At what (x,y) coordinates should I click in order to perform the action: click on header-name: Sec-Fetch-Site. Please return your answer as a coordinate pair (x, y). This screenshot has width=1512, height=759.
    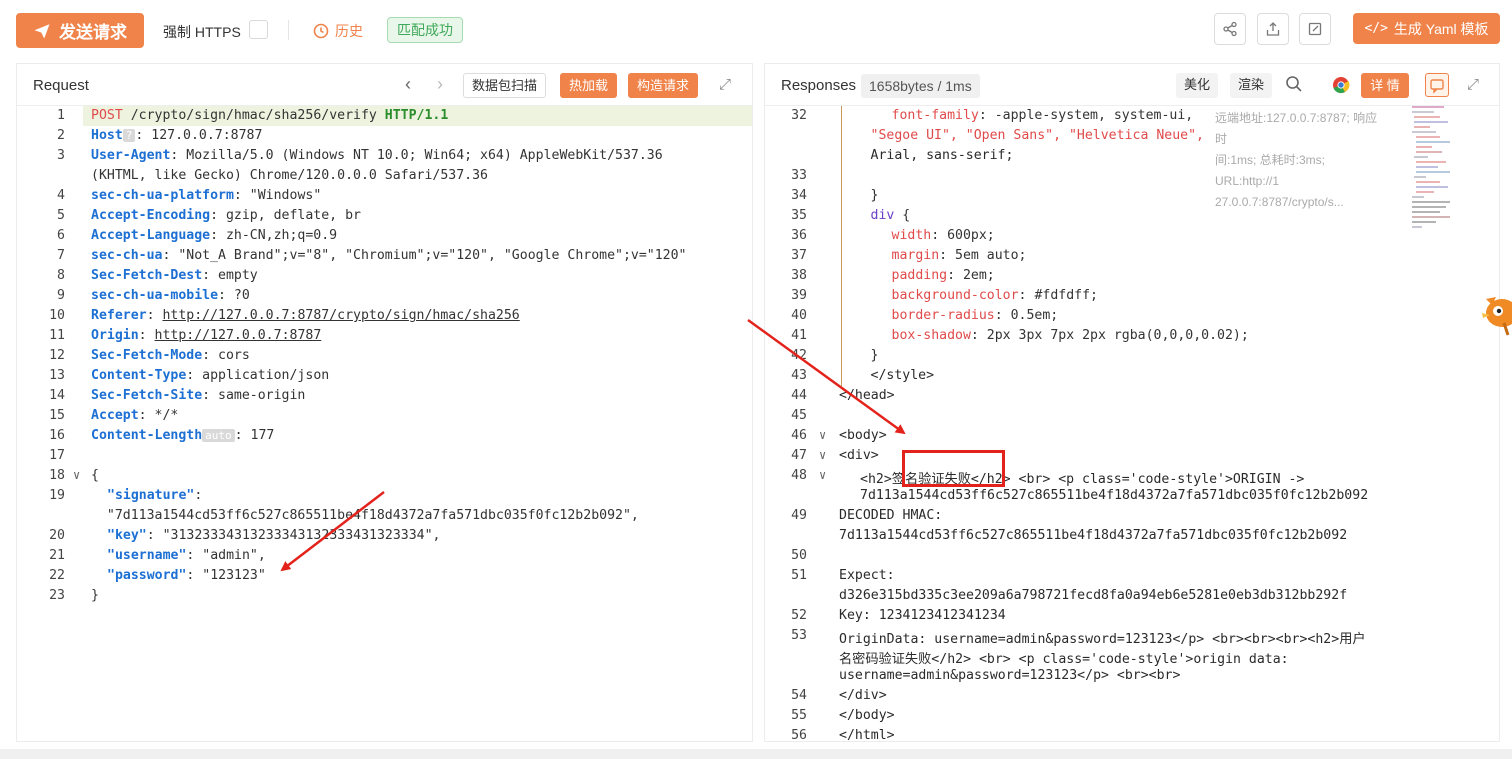
    Looking at the image, I should click on (147, 395).